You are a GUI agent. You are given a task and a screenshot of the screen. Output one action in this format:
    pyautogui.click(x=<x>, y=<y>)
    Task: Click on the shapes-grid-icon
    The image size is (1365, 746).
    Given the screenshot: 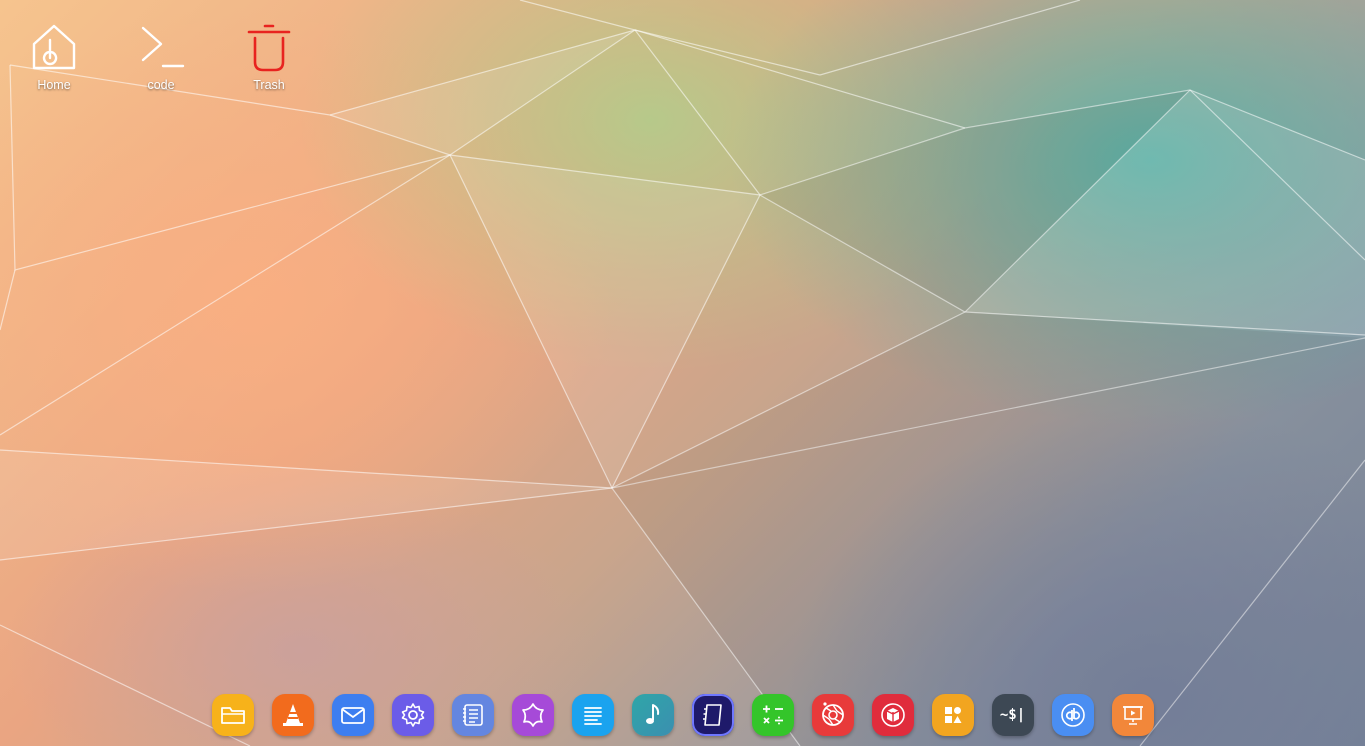 What is the action you would take?
    pyautogui.click(x=952, y=715)
    